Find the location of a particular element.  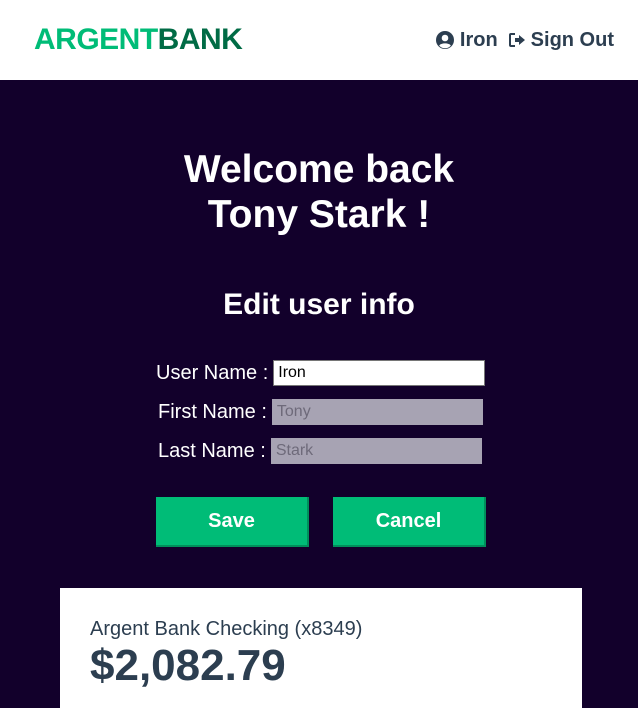

user-circle-icon is located at coordinates (445, 40).